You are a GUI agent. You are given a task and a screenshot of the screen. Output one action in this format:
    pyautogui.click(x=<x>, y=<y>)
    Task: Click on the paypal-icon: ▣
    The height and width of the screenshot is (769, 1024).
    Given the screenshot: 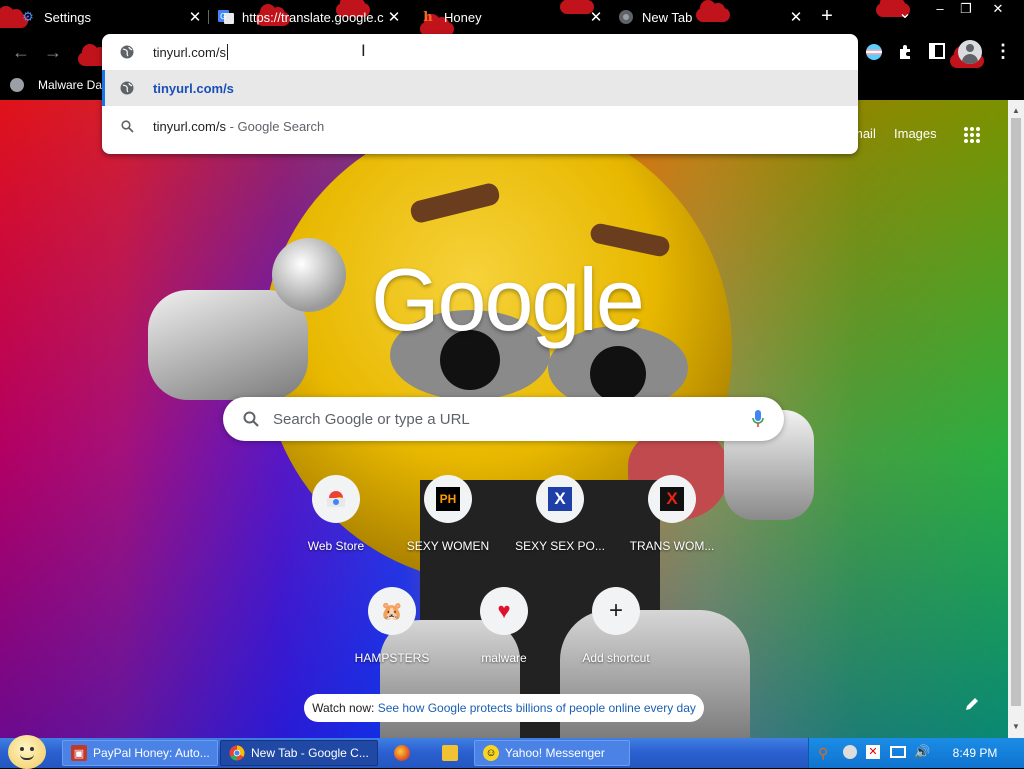 What is the action you would take?
    pyautogui.click(x=79, y=753)
    